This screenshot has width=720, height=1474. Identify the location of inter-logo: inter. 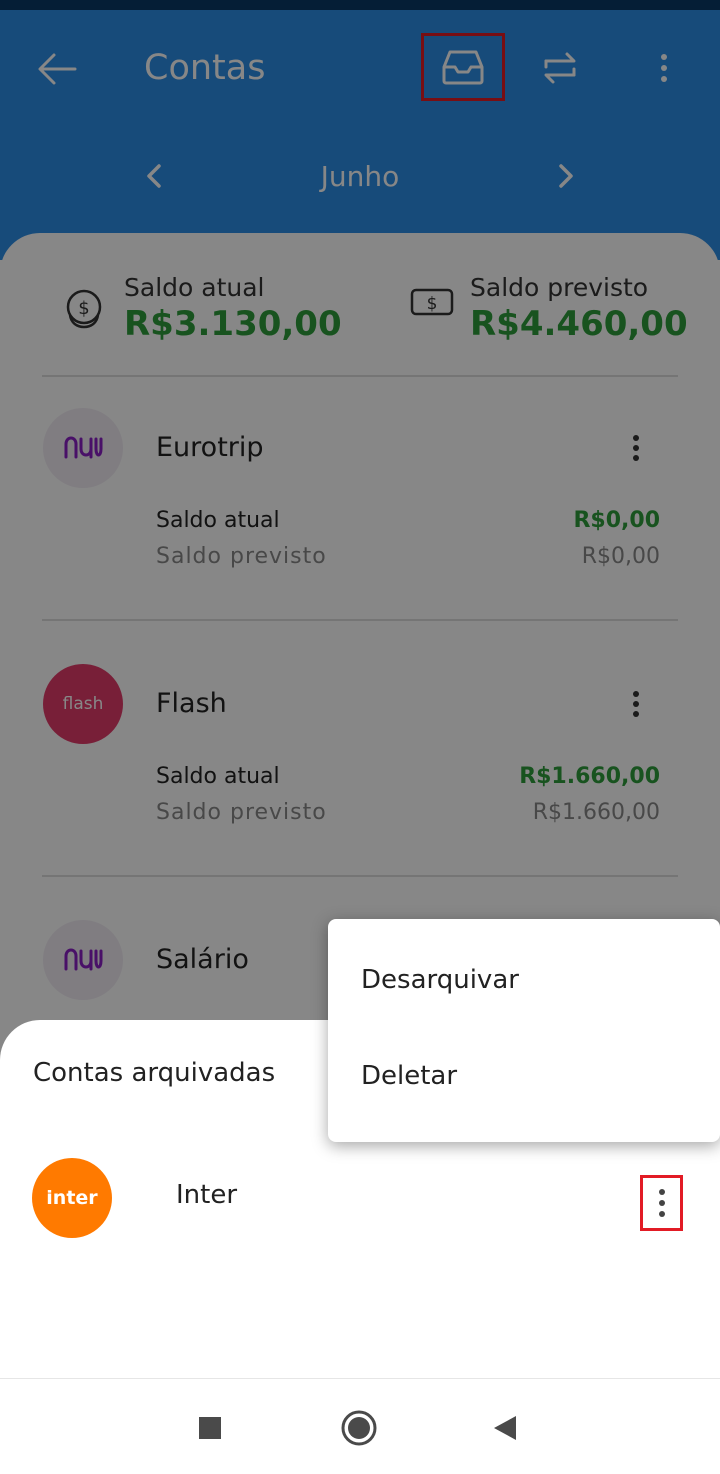
(72, 1198).